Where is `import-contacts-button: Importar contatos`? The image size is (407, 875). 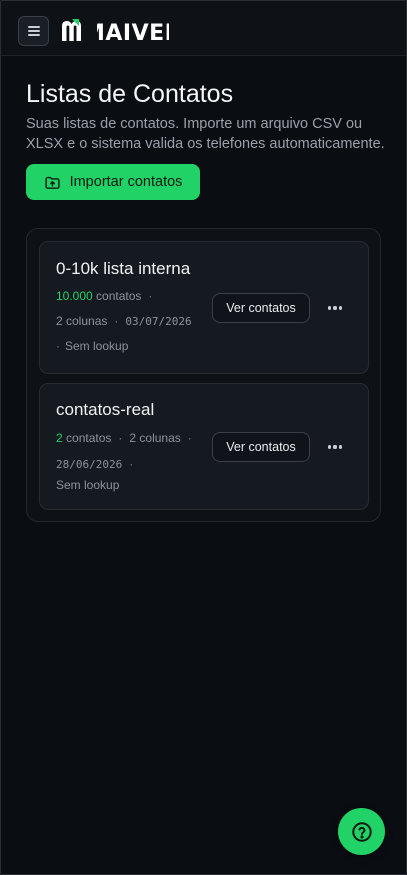
import-contacts-button: Importar contatos is located at coordinates (113, 182).